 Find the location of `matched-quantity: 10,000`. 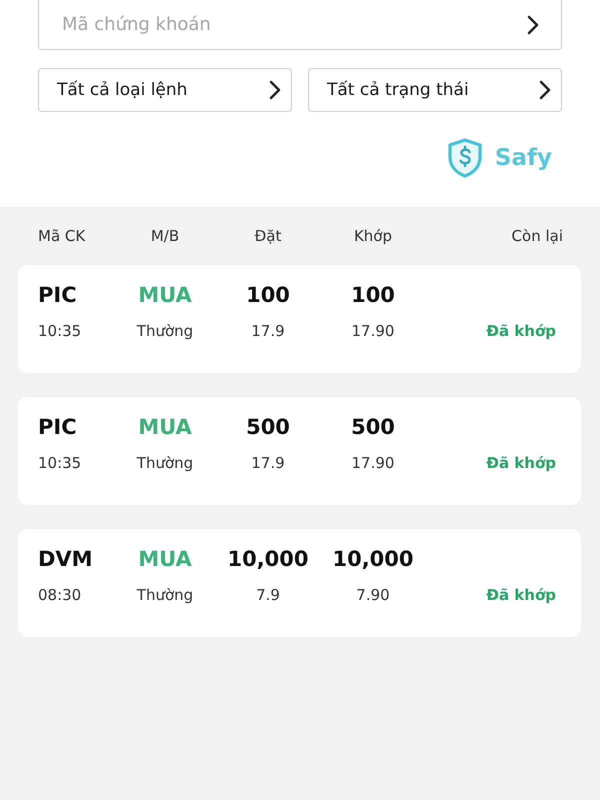

matched-quantity: 10,000 is located at coordinates (373, 559).